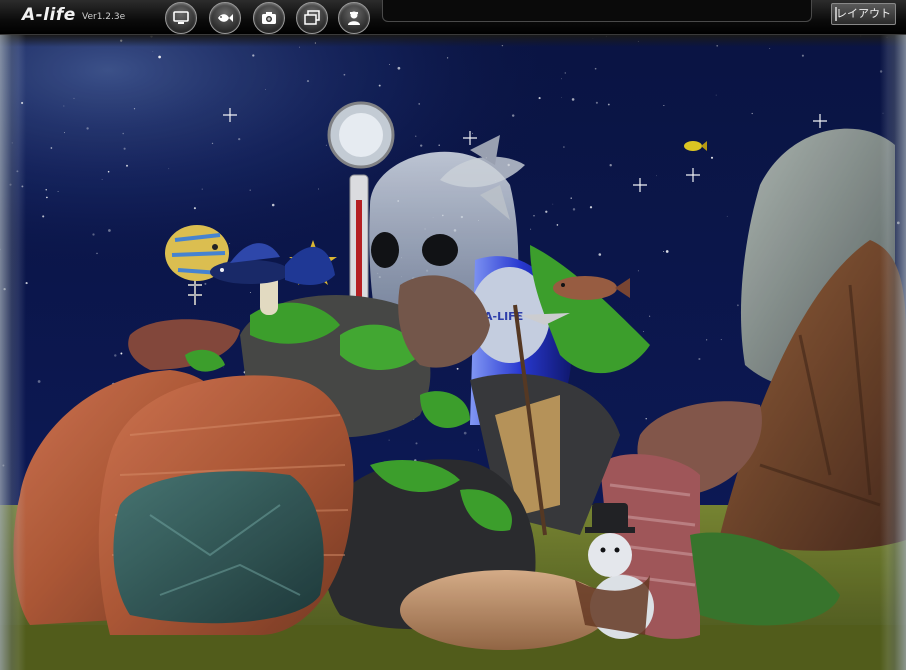 This screenshot has width=906, height=670. I want to click on window-button, so click(312, 18).